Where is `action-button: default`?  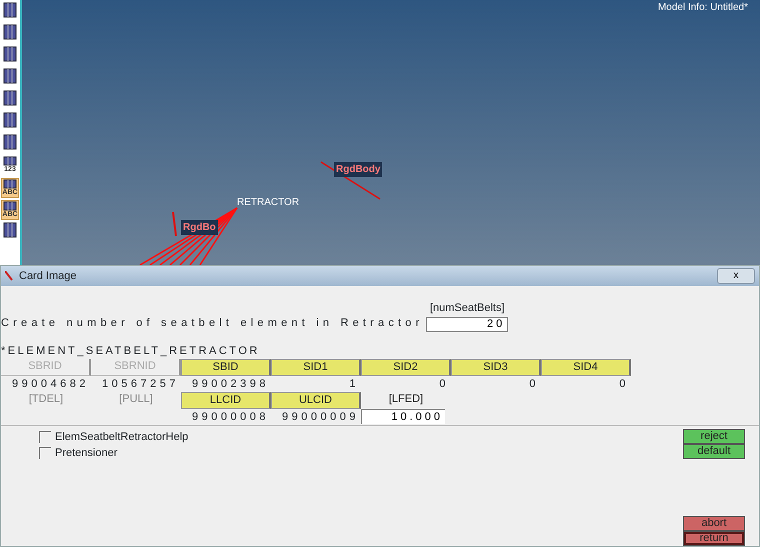
action-button: default is located at coordinates (714, 451).